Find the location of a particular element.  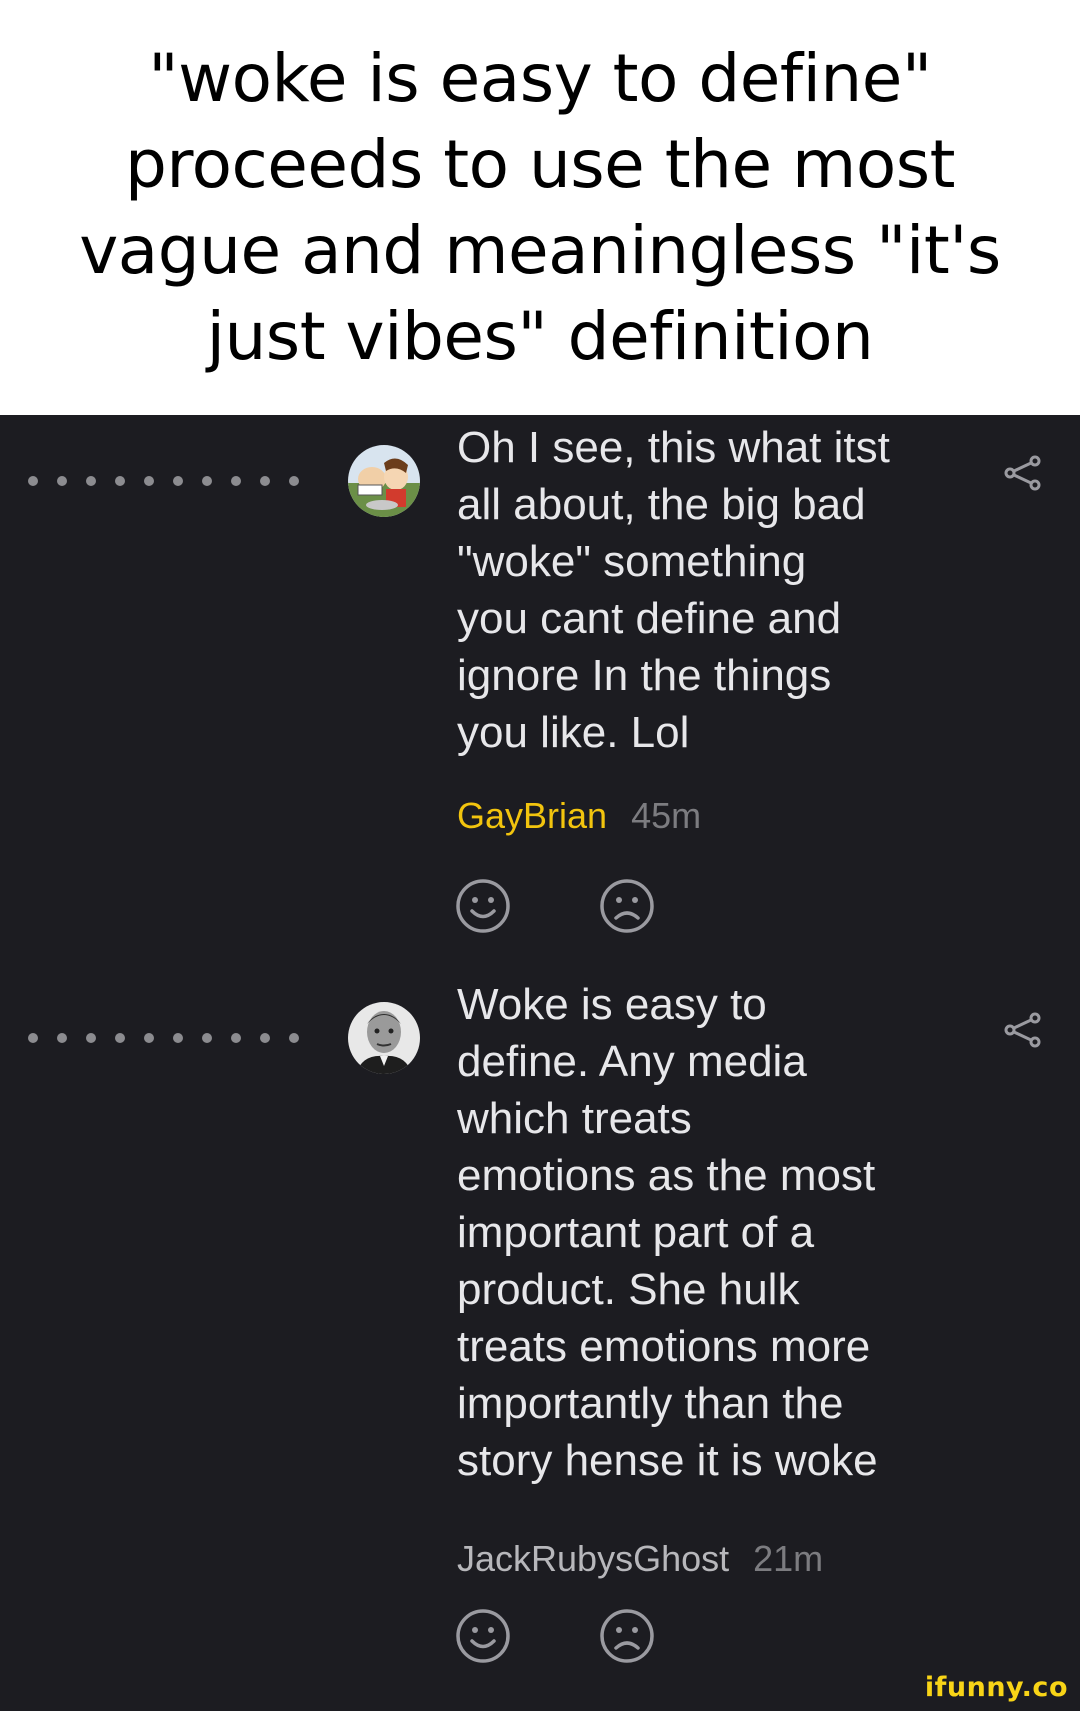

portrait-avatar-icon is located at coordinates (384, 1038).